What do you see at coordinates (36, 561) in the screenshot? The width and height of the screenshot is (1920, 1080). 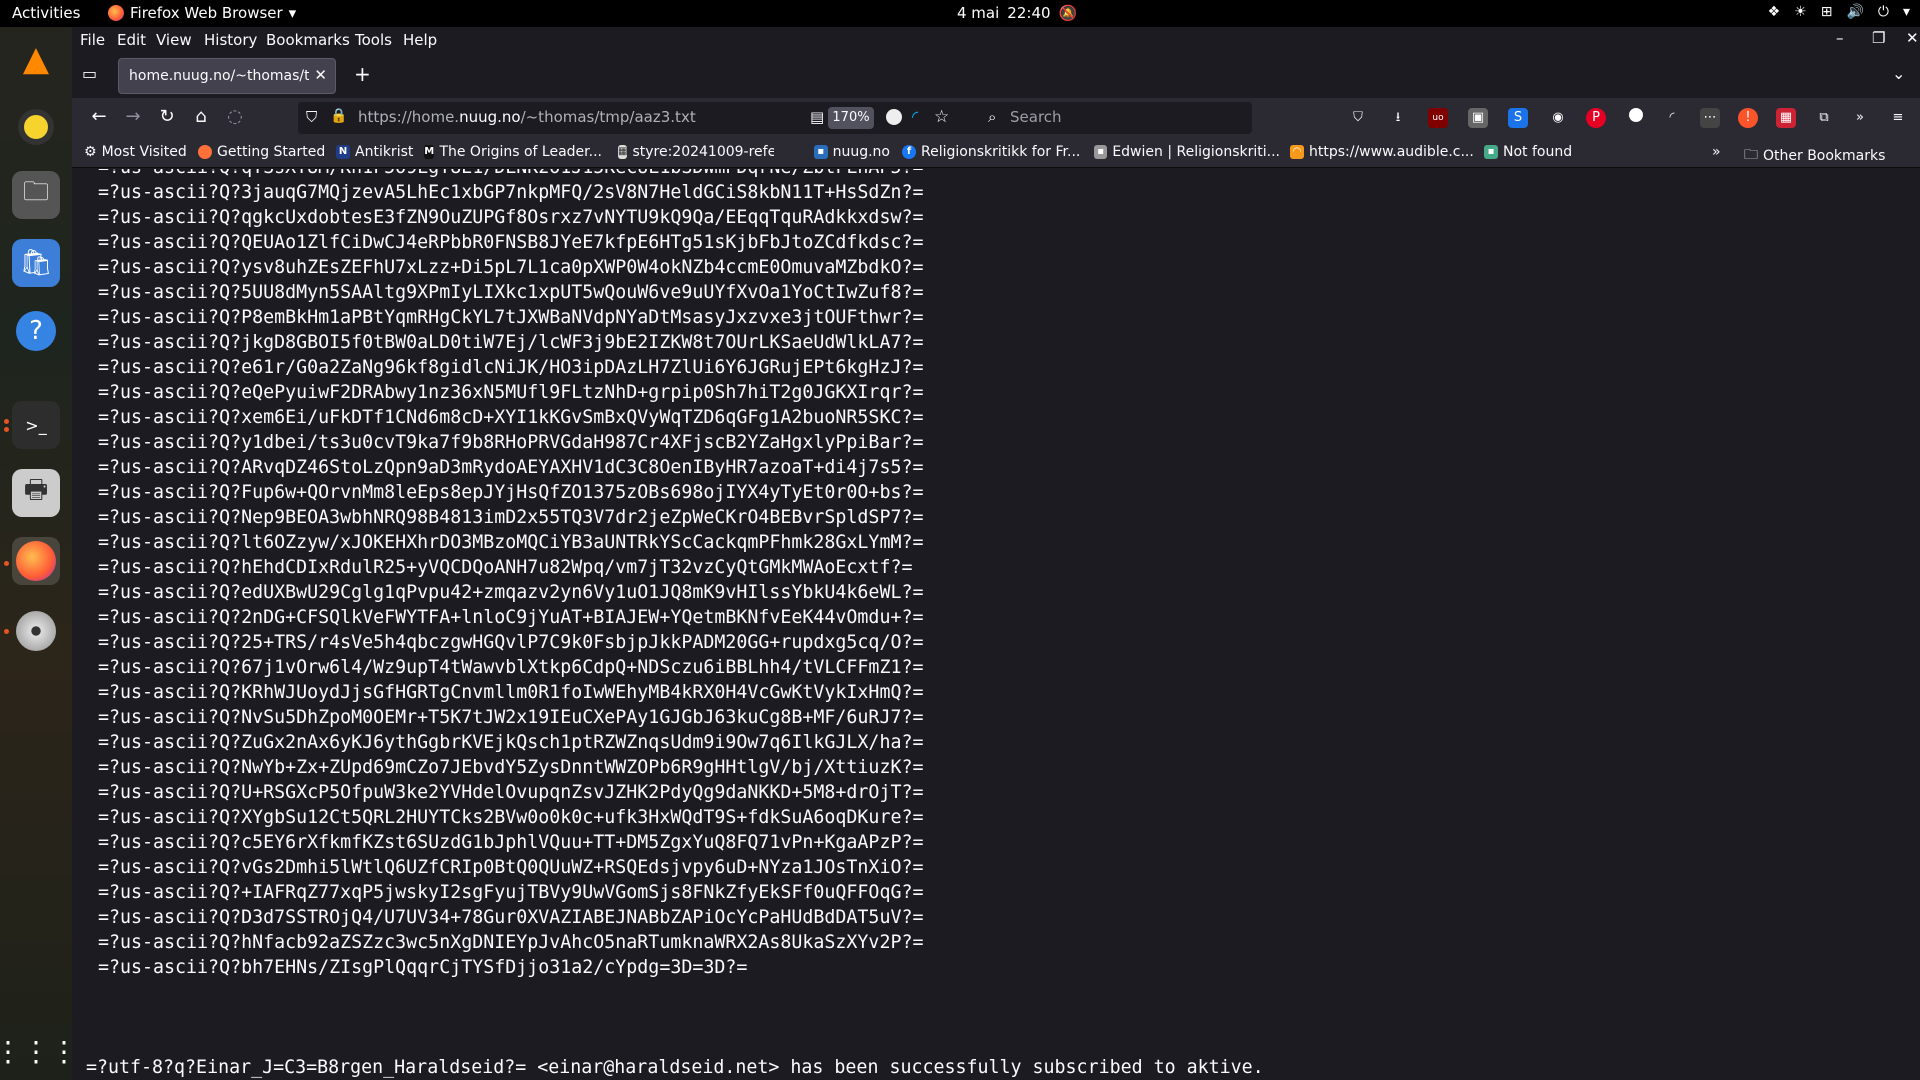 I see `firefox-dock-icon` at bounding box center [36, 561].